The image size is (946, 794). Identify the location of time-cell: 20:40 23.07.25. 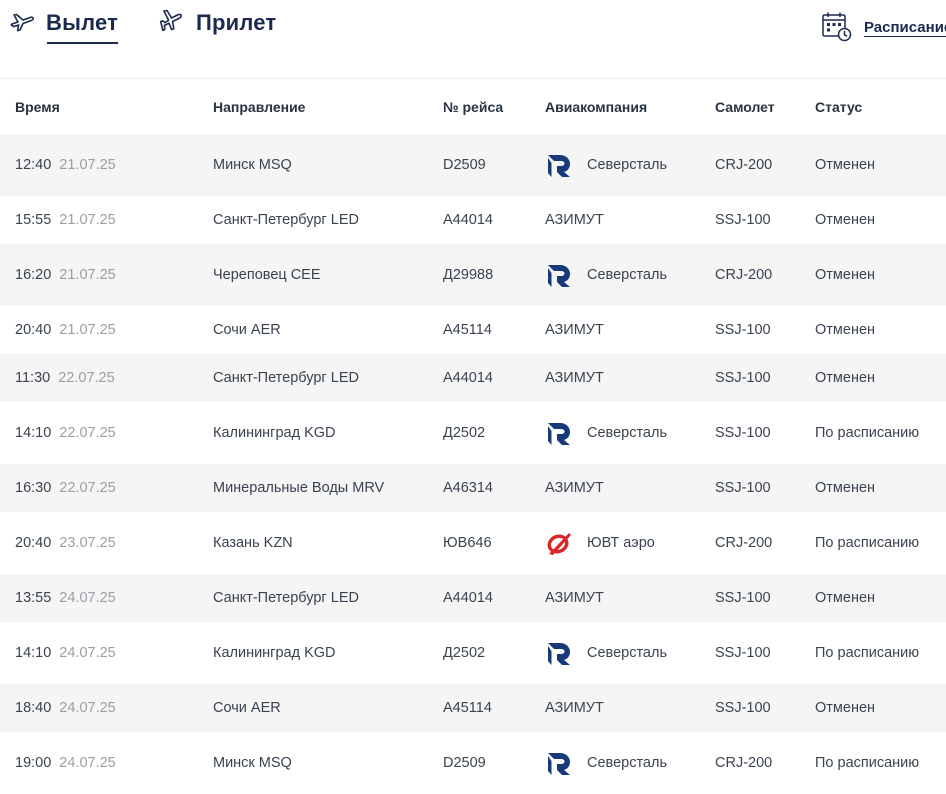
(65, 543).